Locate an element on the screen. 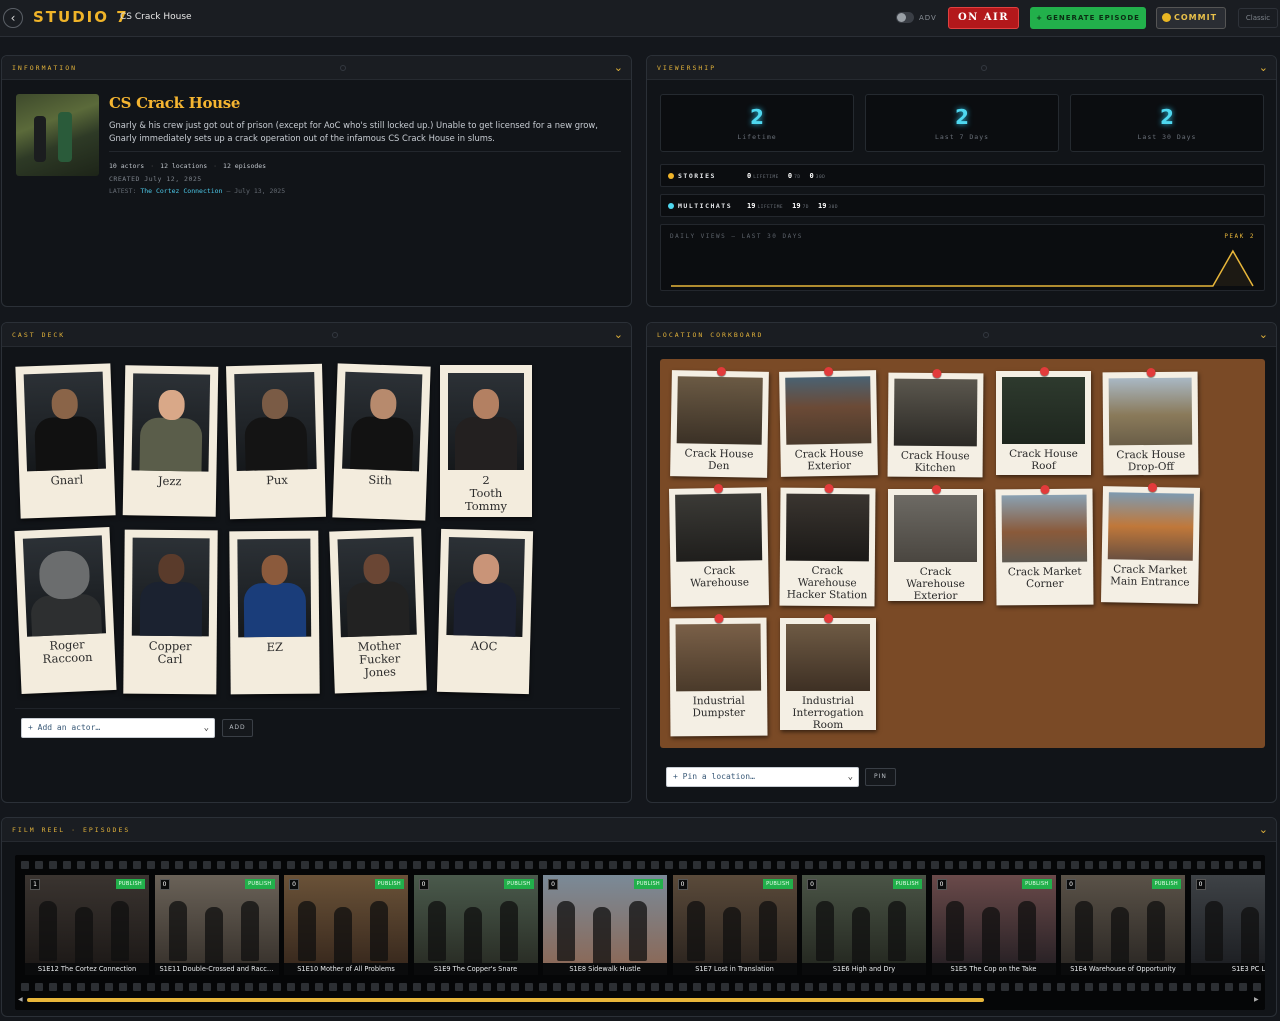 Image resolution: width=1280 pixels, height=1021 pixels. actor-card: AOC is located at coordinates (485, 611).